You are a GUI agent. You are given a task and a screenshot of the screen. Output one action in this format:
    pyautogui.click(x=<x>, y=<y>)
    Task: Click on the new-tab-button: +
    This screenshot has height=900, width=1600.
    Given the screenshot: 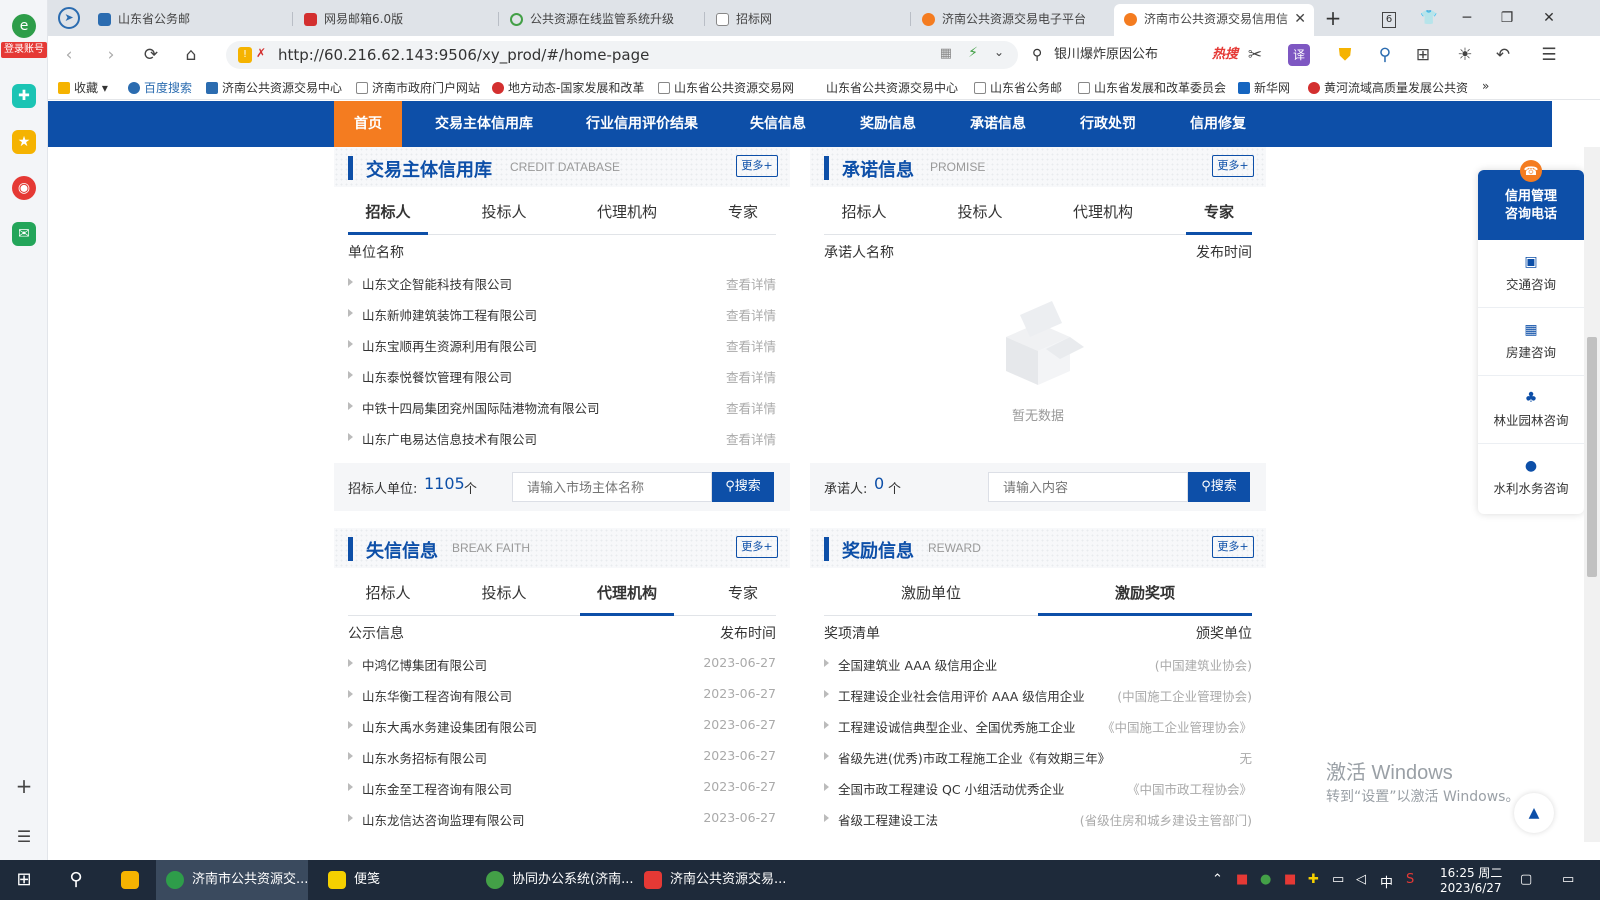 What is the action you would take?
    pyautogui.click(x=1333, y=18)
    